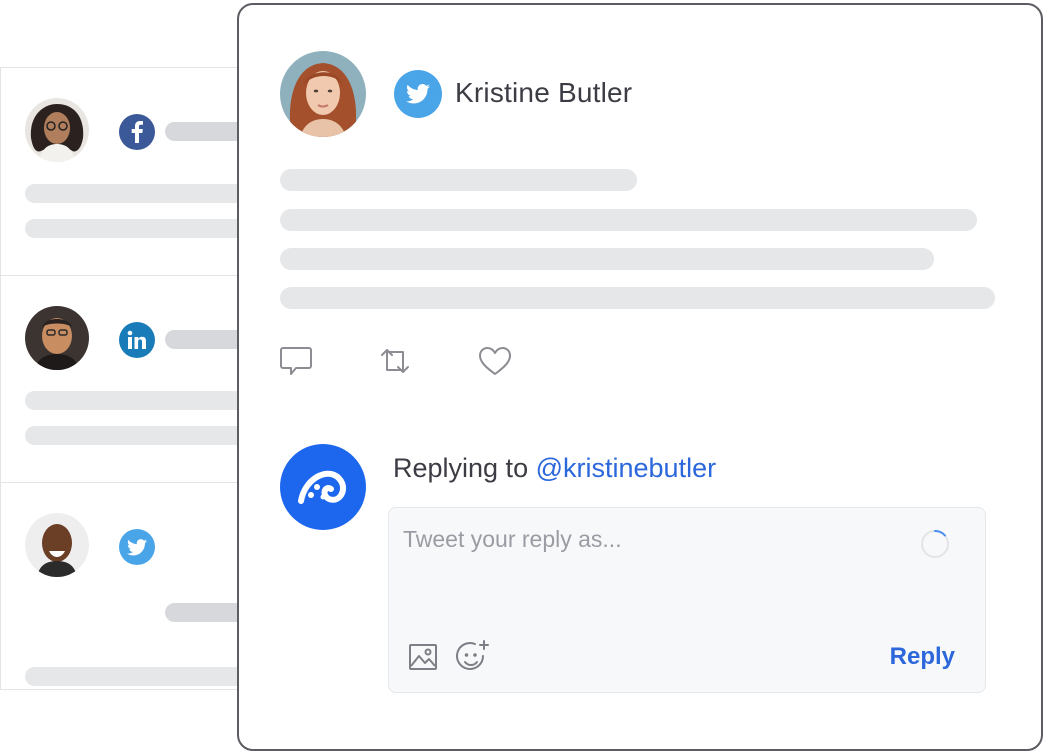 The image size is (1046, 754). What do you see at coordinates (935, 544) in the screenshot?
I see `loading-spinner-icon` at bounding box center [935, 544].